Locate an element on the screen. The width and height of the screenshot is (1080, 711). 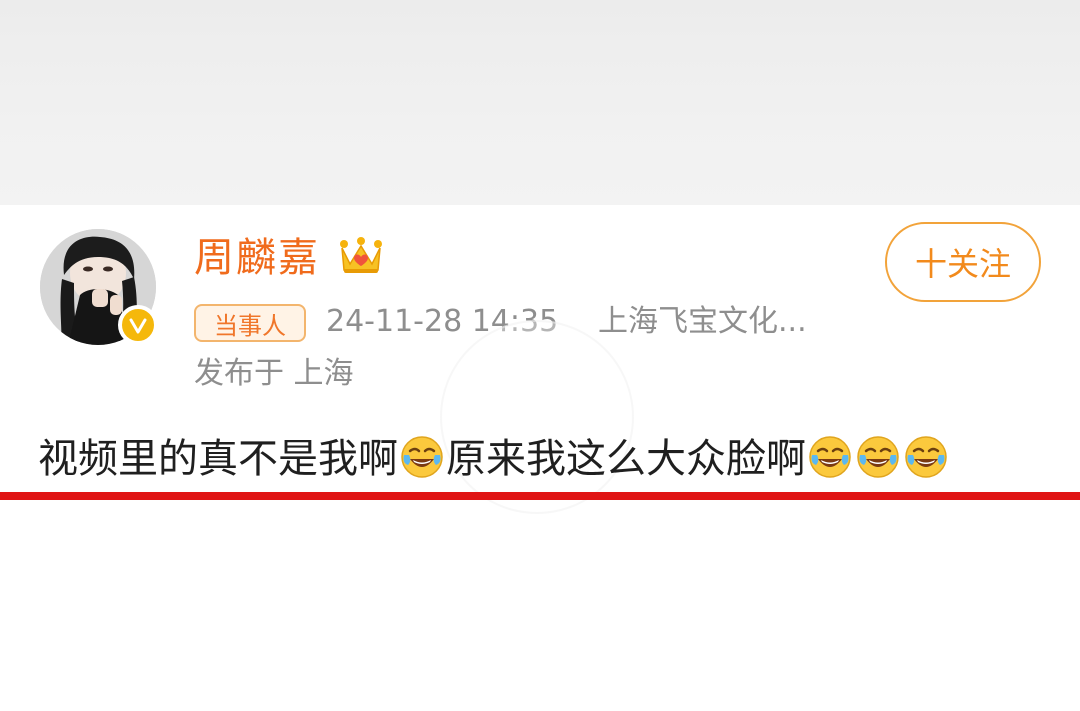
red-underline is located at coordinates (540, 496).